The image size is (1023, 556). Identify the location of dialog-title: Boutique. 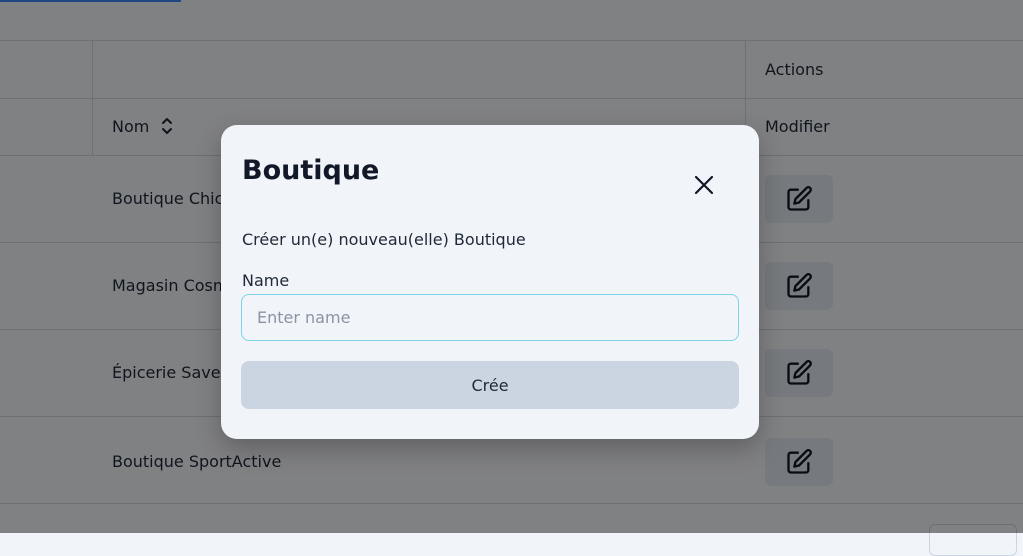
(311, 170).